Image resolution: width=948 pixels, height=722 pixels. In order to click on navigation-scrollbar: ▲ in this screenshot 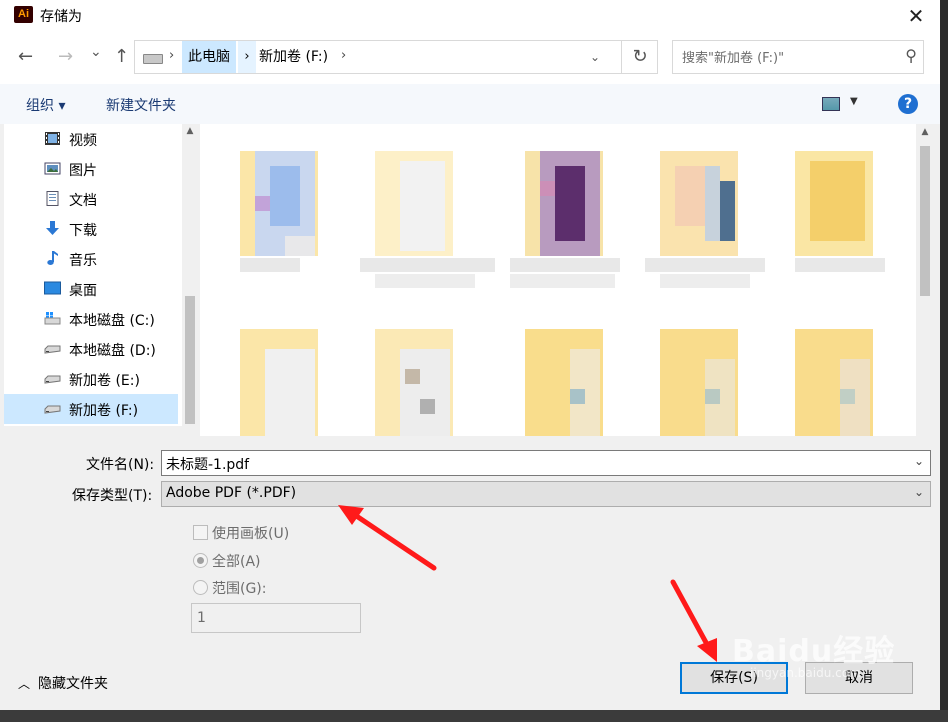, I will do `click(190, 275)`.